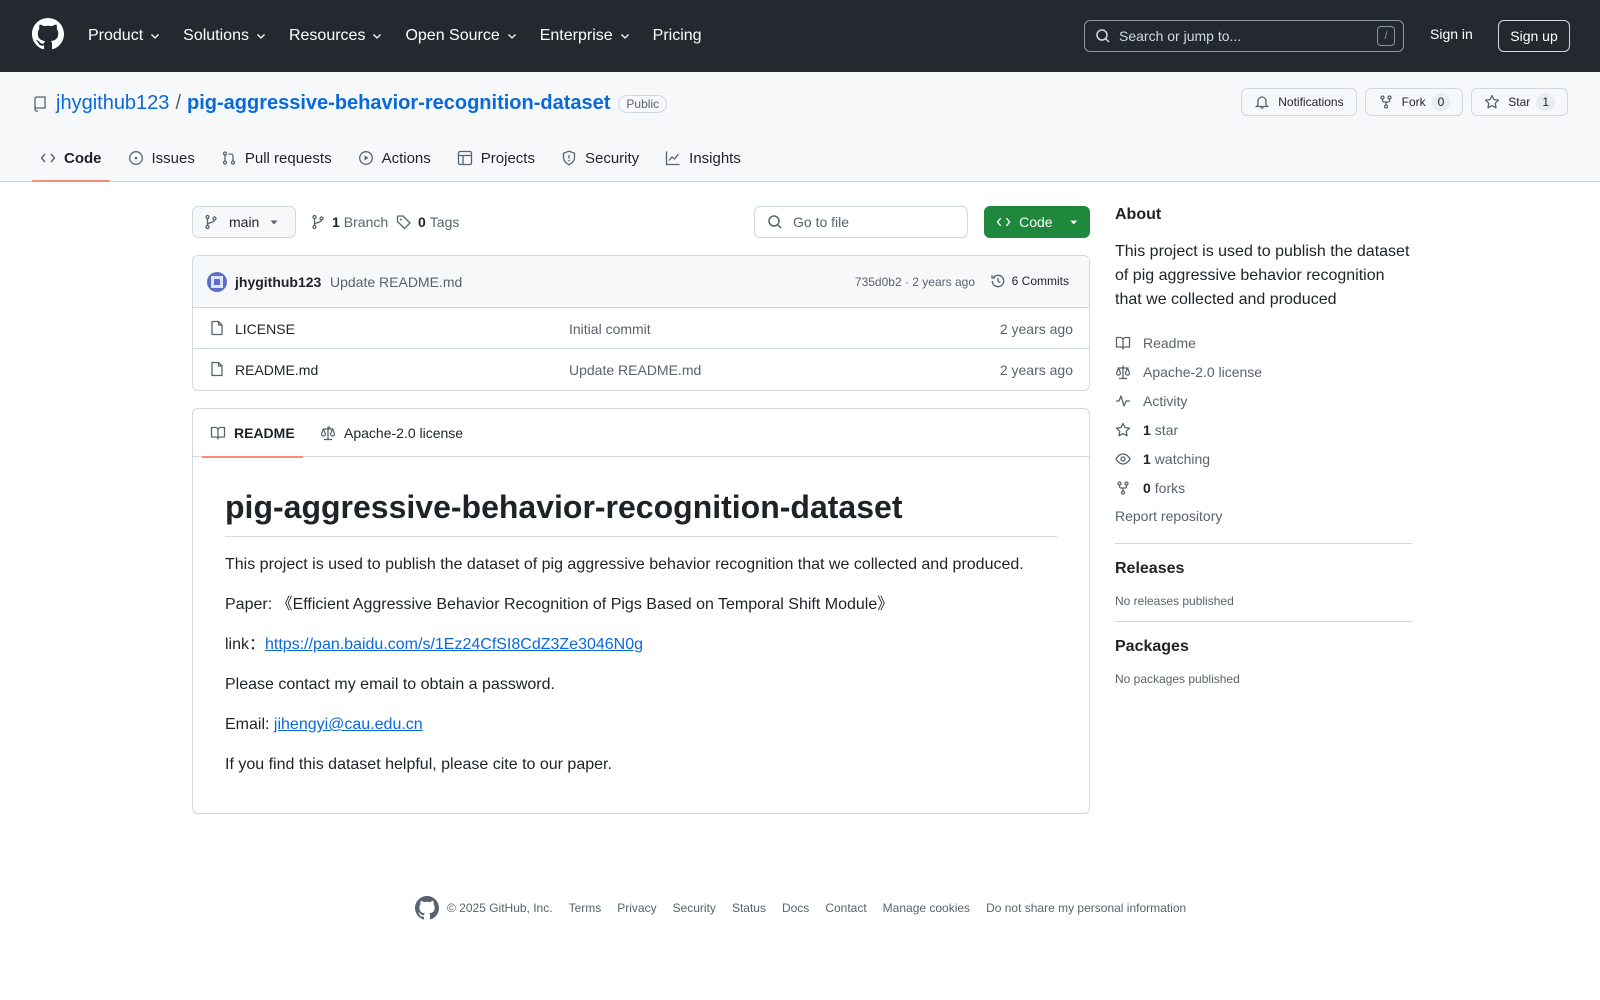 Image resolution: width=1600 pixels, height=1000 pixels. Describe the element at coordinates (276, 158) in the screenshot. I see `tab-pull-requests: Pull requests` at that location.